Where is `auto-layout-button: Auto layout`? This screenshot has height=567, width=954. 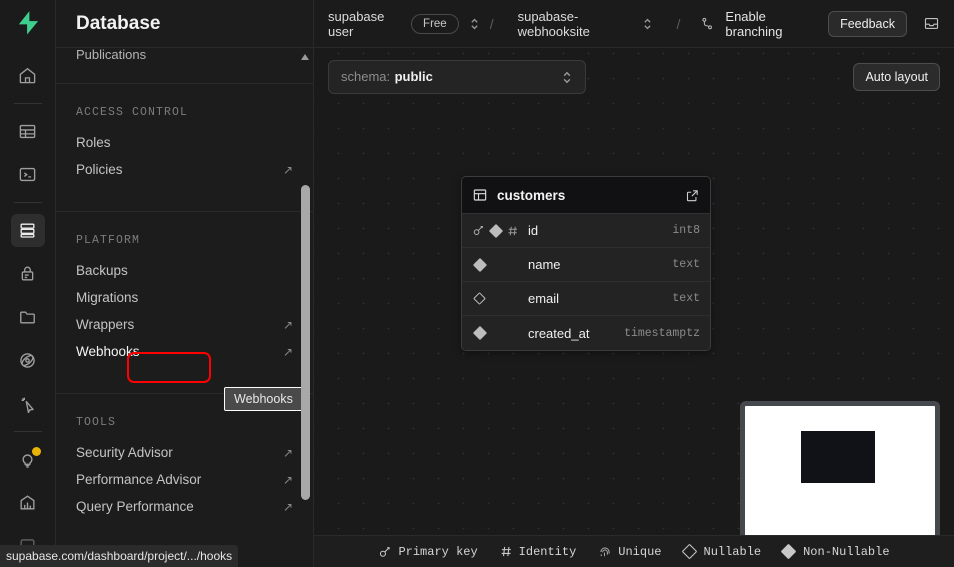
auto-layout-button: Auto layout is located at coordinates (896, 77).